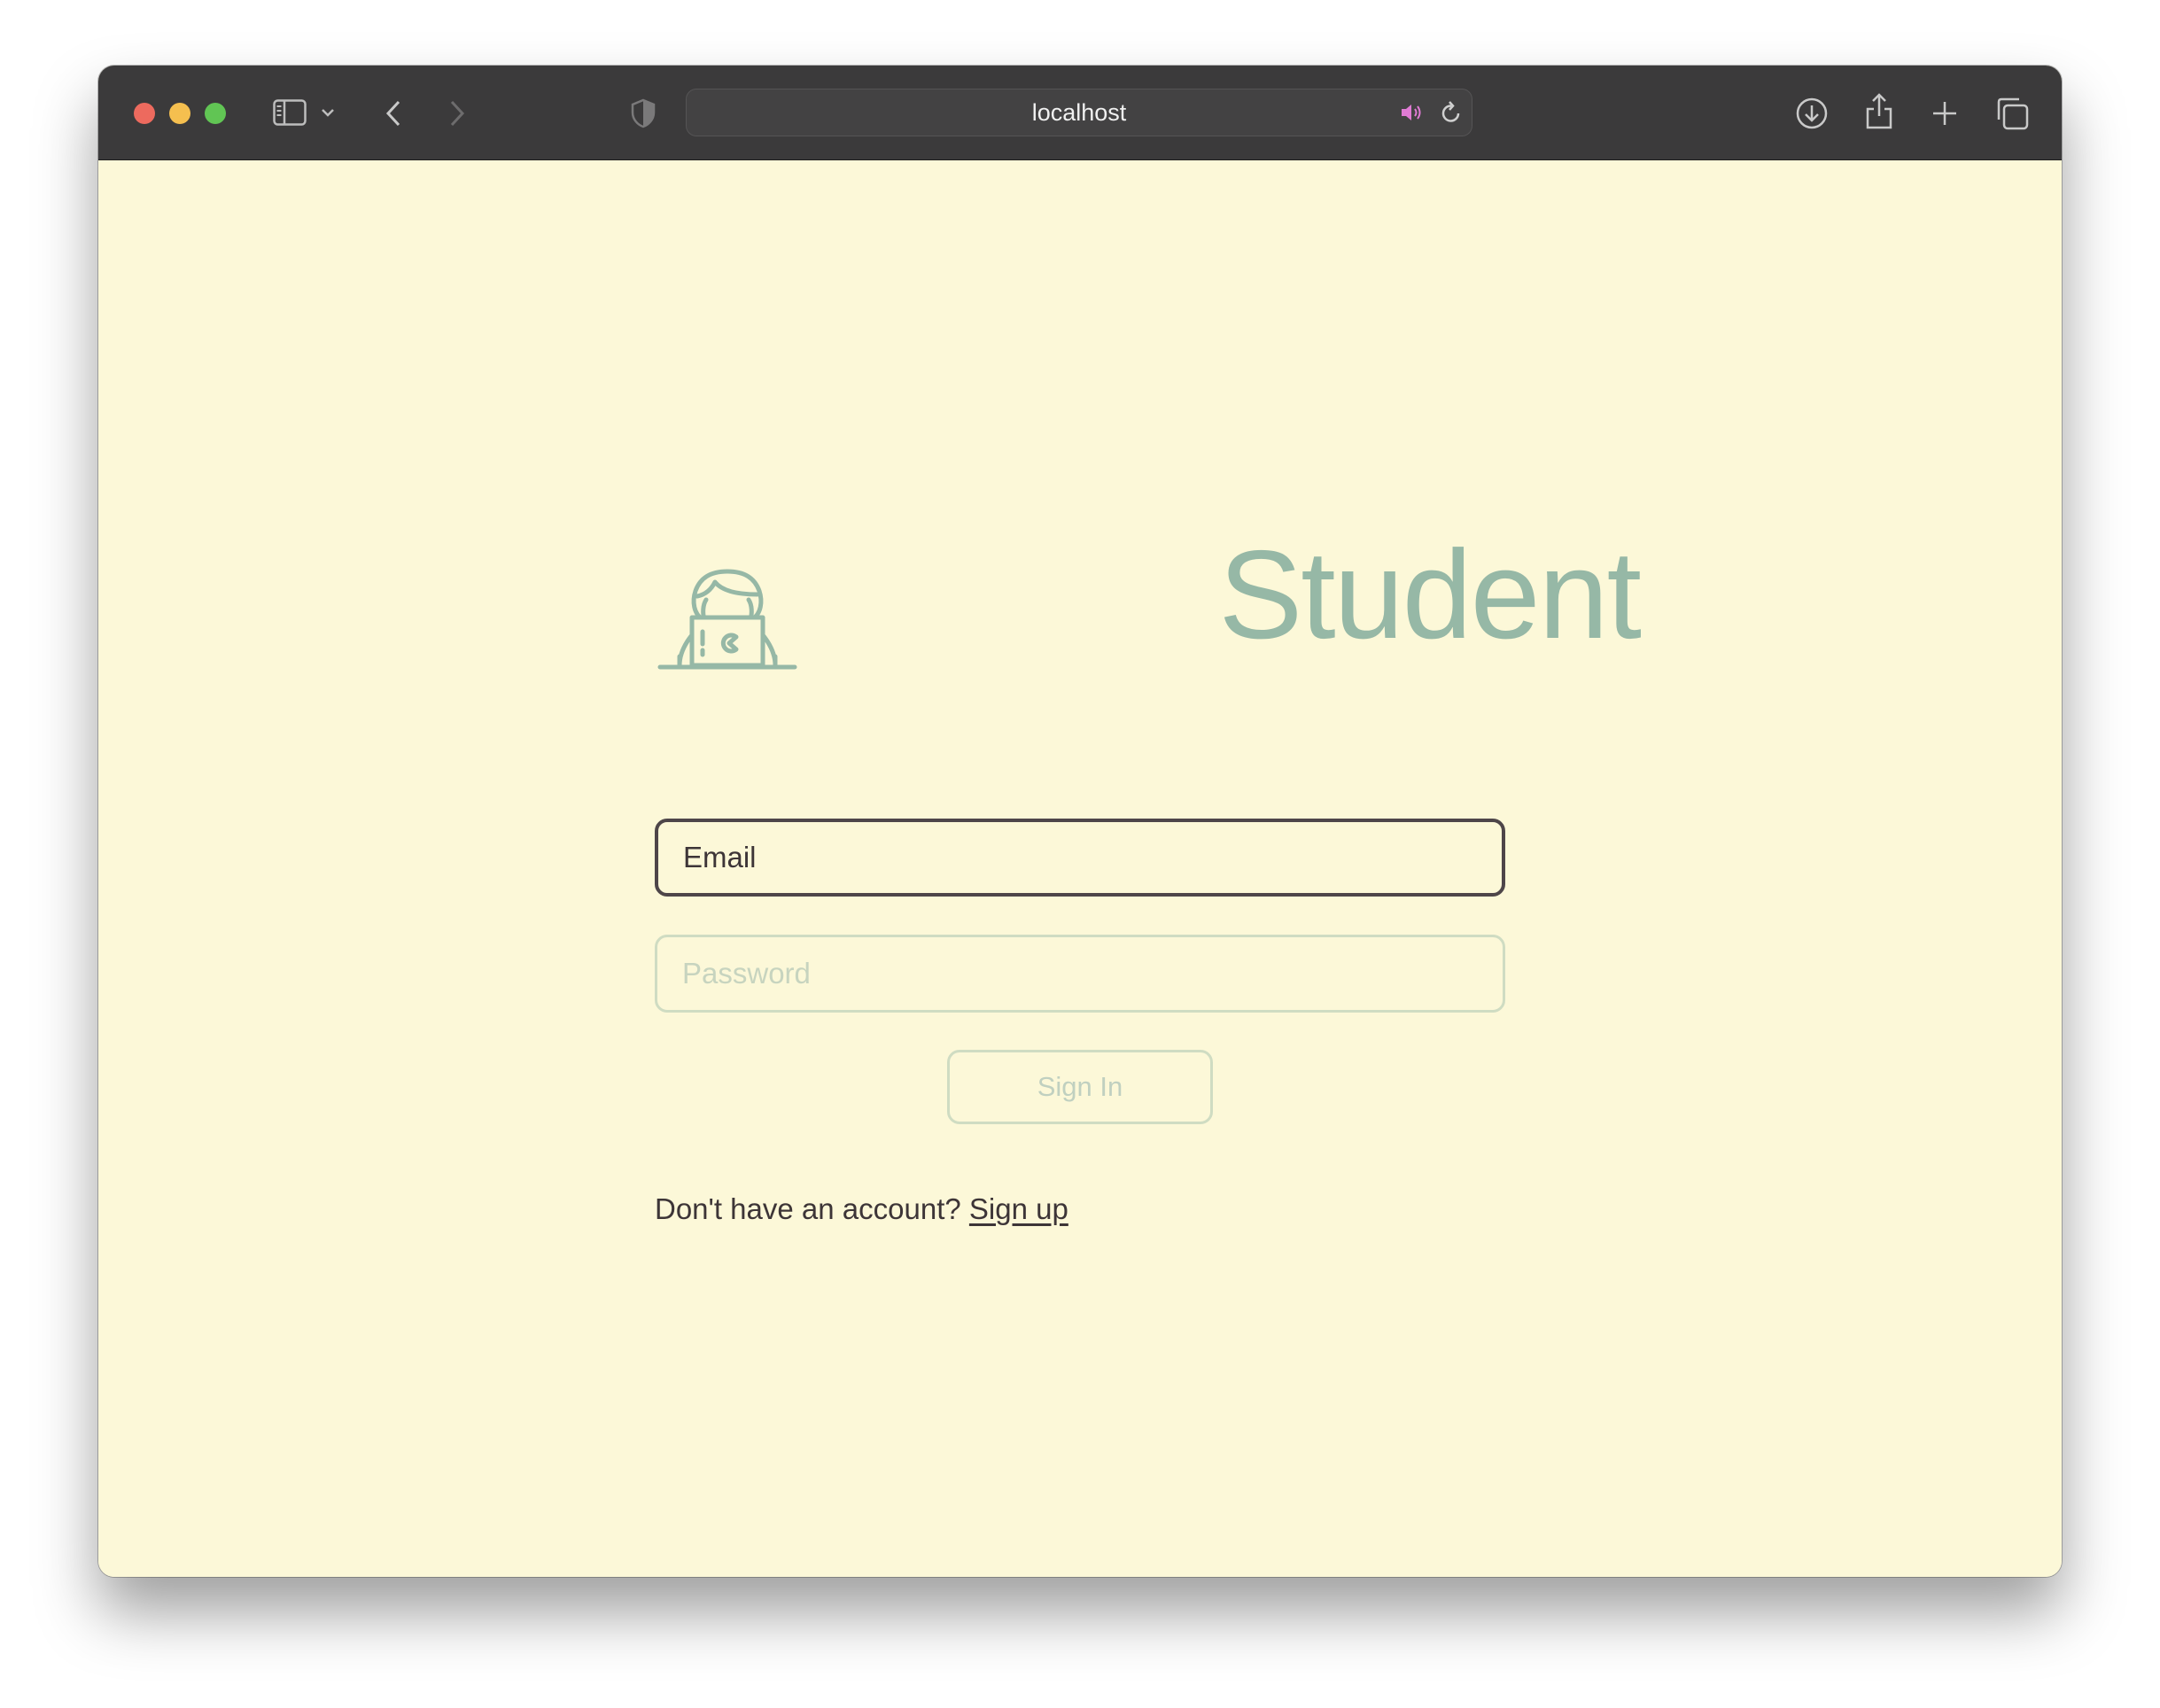  I want to click on forward-arrow-icon, so click(457, 113).